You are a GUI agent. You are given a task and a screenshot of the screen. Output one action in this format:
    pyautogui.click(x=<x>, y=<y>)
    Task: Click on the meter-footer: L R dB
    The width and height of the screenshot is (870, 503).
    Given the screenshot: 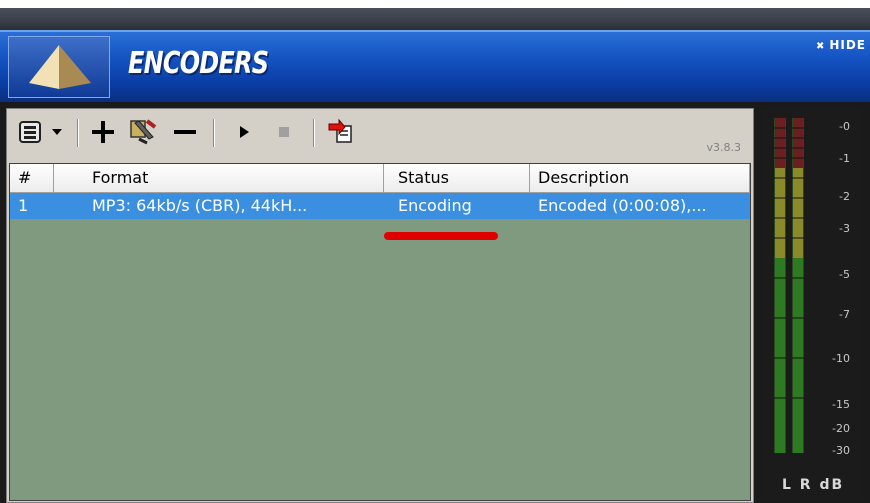 What is the action you would take?
    pyautogui.click(x=813, y=485)
    